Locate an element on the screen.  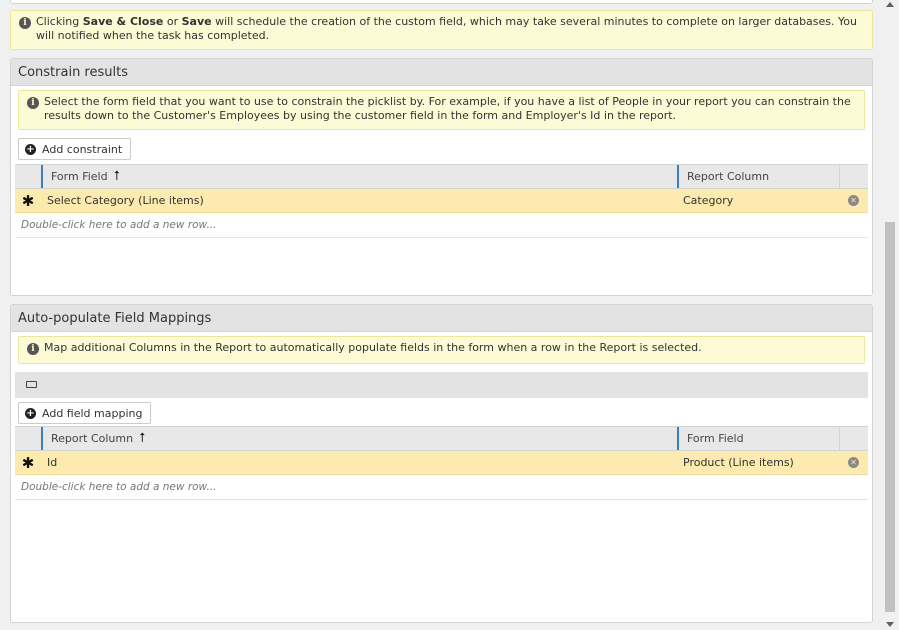
cell-form-field: Product (Line items) is located at coordinates (758, 462).